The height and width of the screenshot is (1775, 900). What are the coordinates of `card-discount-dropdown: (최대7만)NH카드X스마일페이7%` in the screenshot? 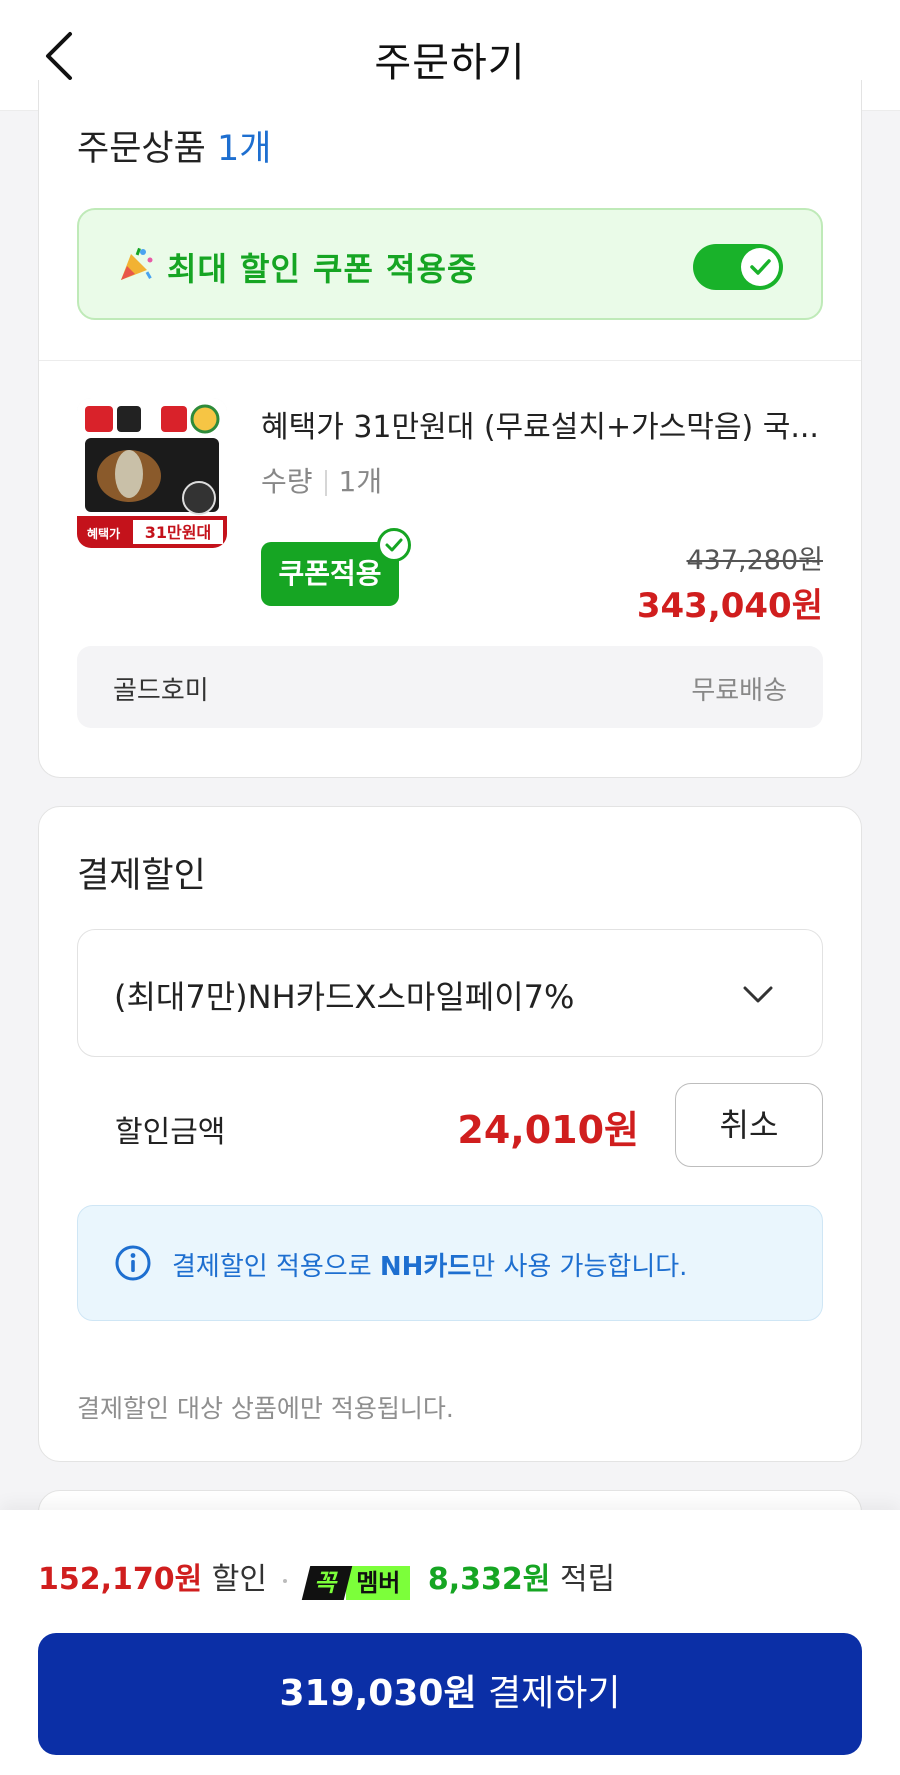 It's located at (450, 993).